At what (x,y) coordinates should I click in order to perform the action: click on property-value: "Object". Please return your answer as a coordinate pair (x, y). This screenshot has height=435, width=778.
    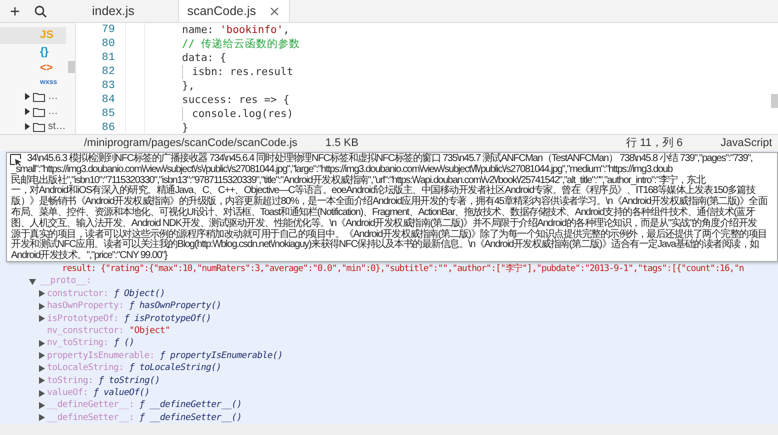
    Looking at the image, I should click on (149, 331).